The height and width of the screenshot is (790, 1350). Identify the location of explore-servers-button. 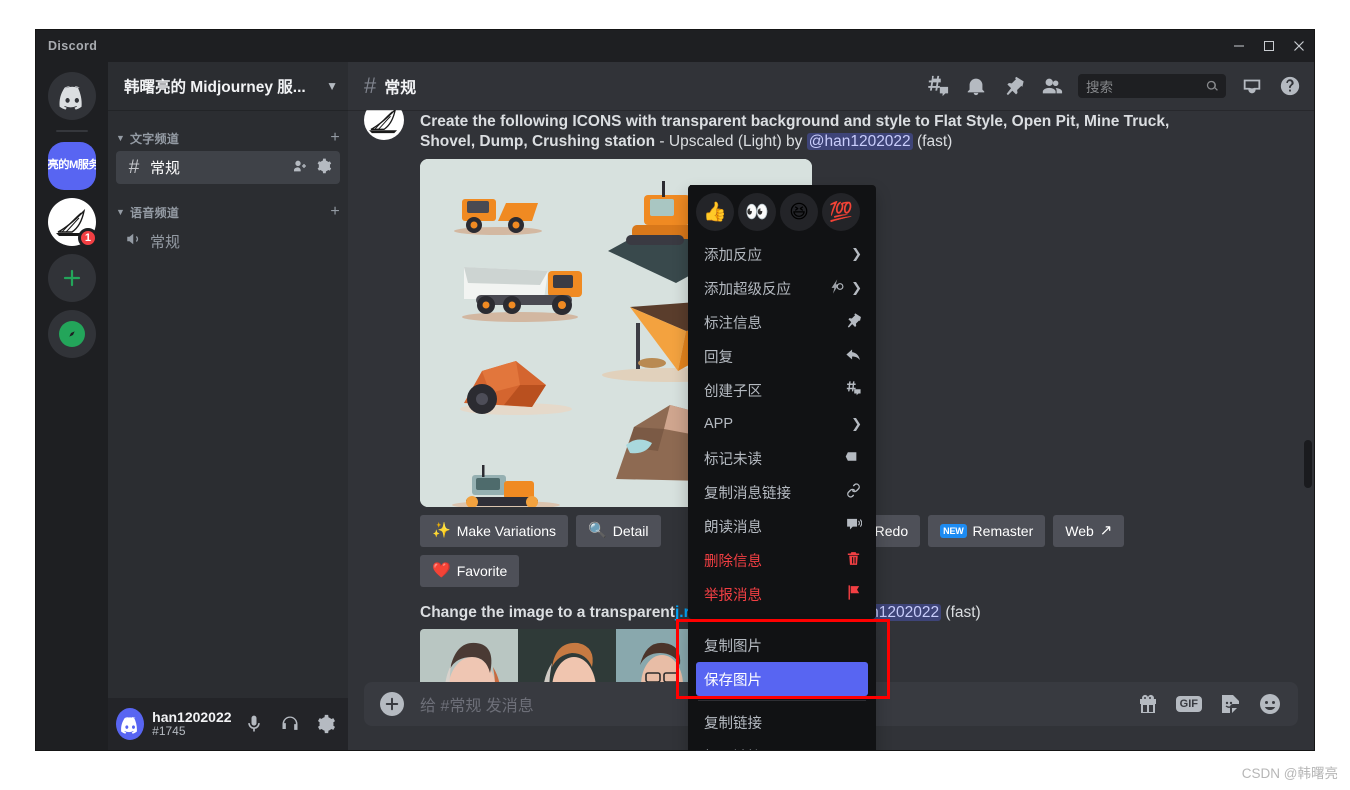
(72, 334).